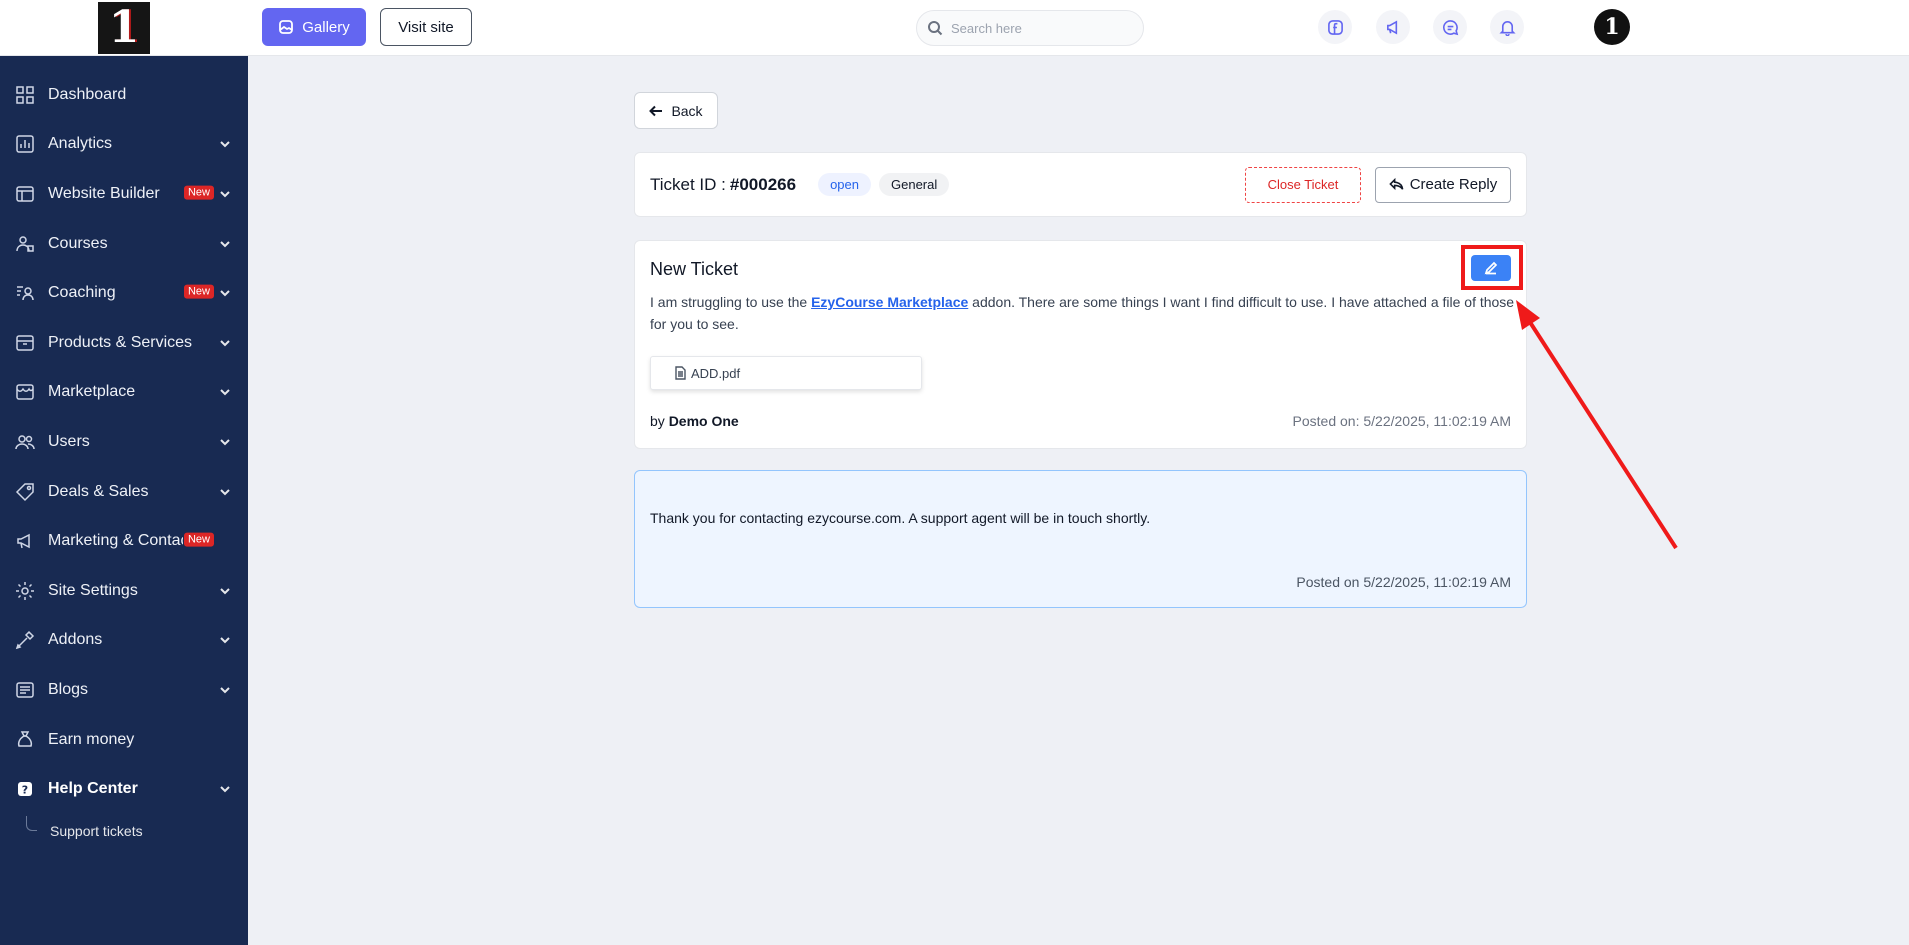 This screenshot has height=945, width=1909. I want to click on addons-icon, so click(25, 640).